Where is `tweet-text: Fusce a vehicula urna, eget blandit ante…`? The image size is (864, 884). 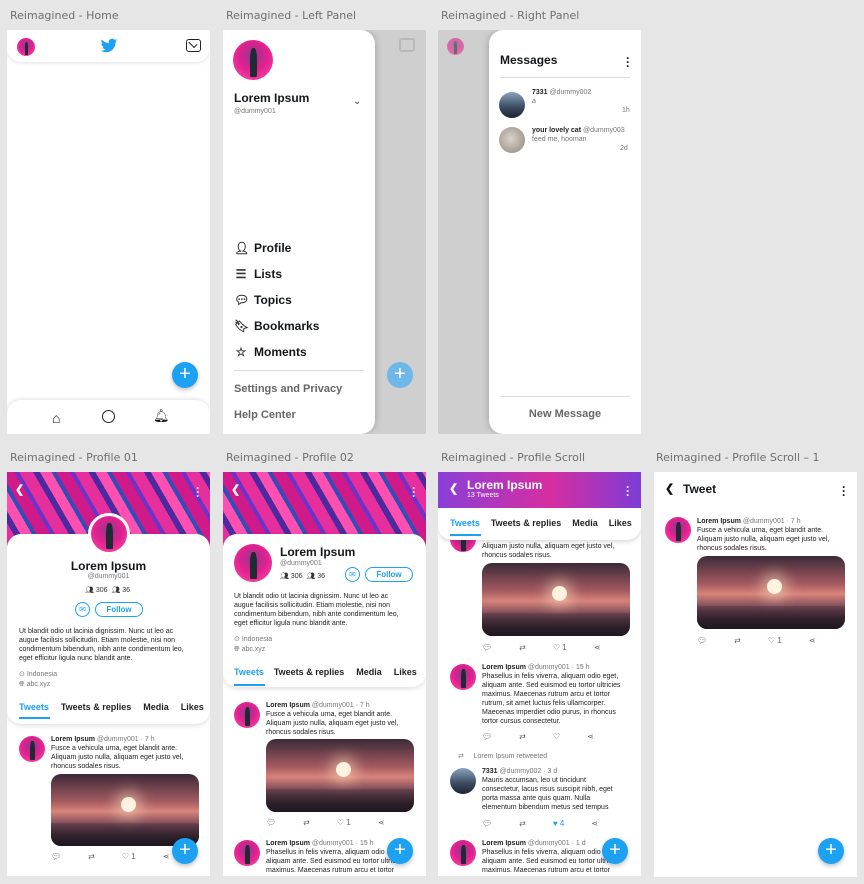
tweet-text: Fusce a vehicula urna, eget blandit ante… is located at coordinates (329, 714).